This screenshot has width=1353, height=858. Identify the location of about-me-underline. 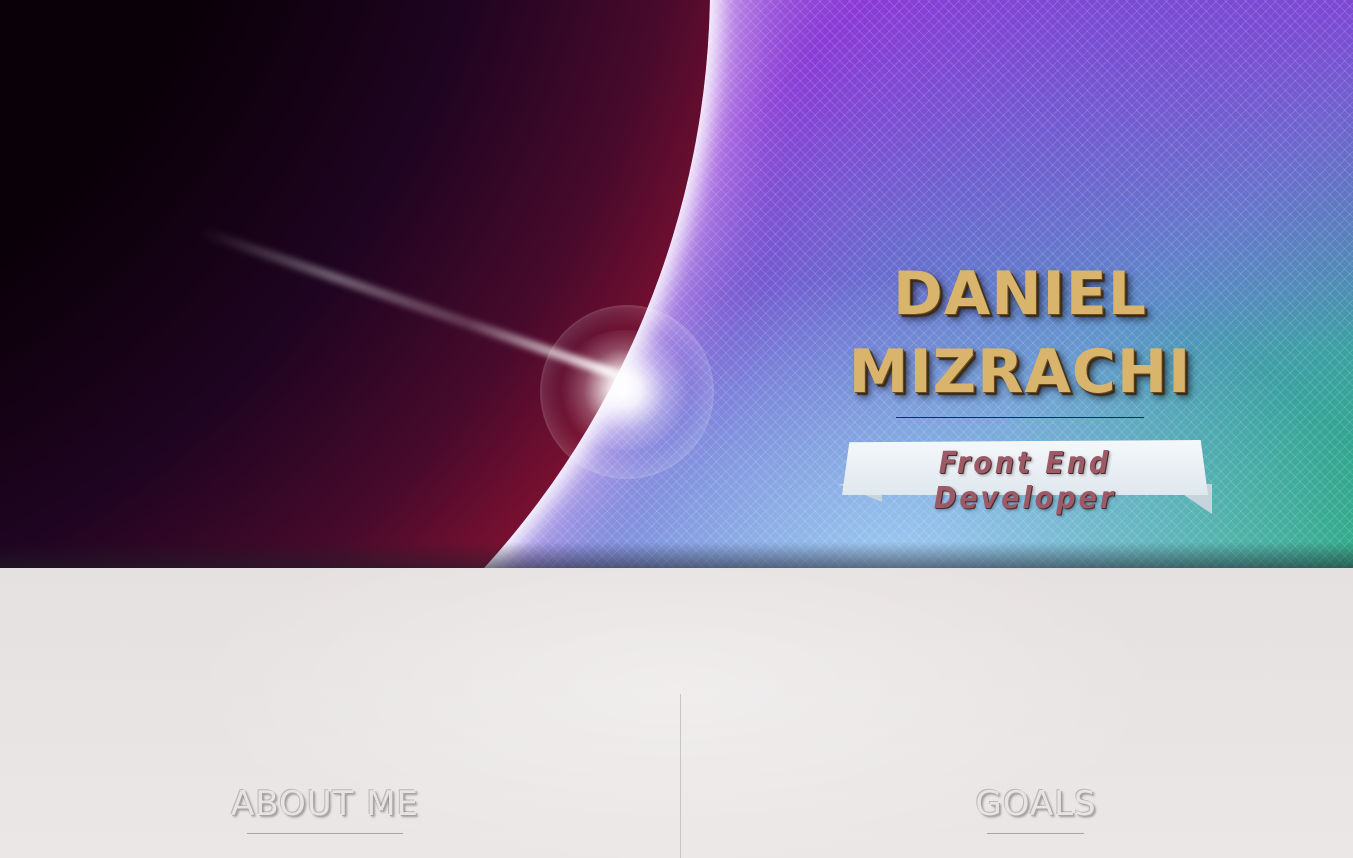
(325, 833).